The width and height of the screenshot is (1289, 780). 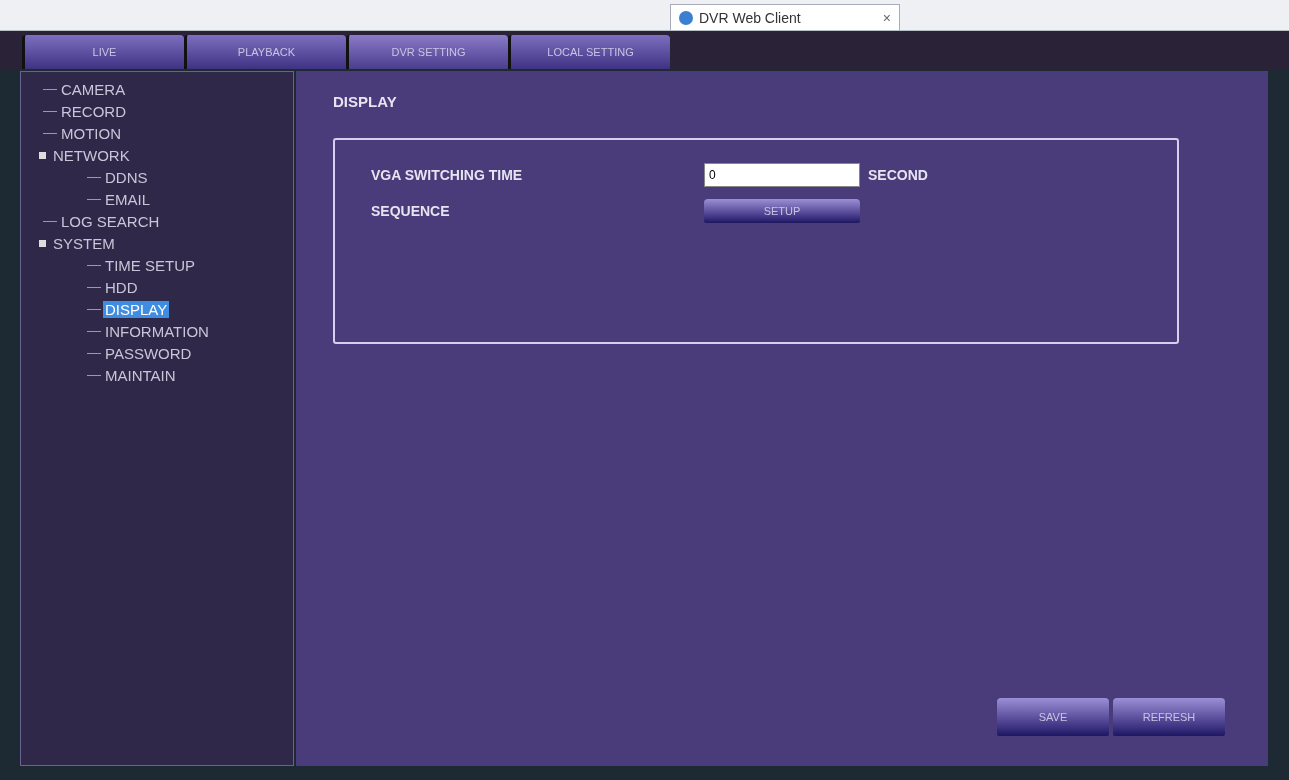 What do you see at coordinates (782, 175) in the screenshot?
I see `input-field: 0` at bounding box center [782, 175].